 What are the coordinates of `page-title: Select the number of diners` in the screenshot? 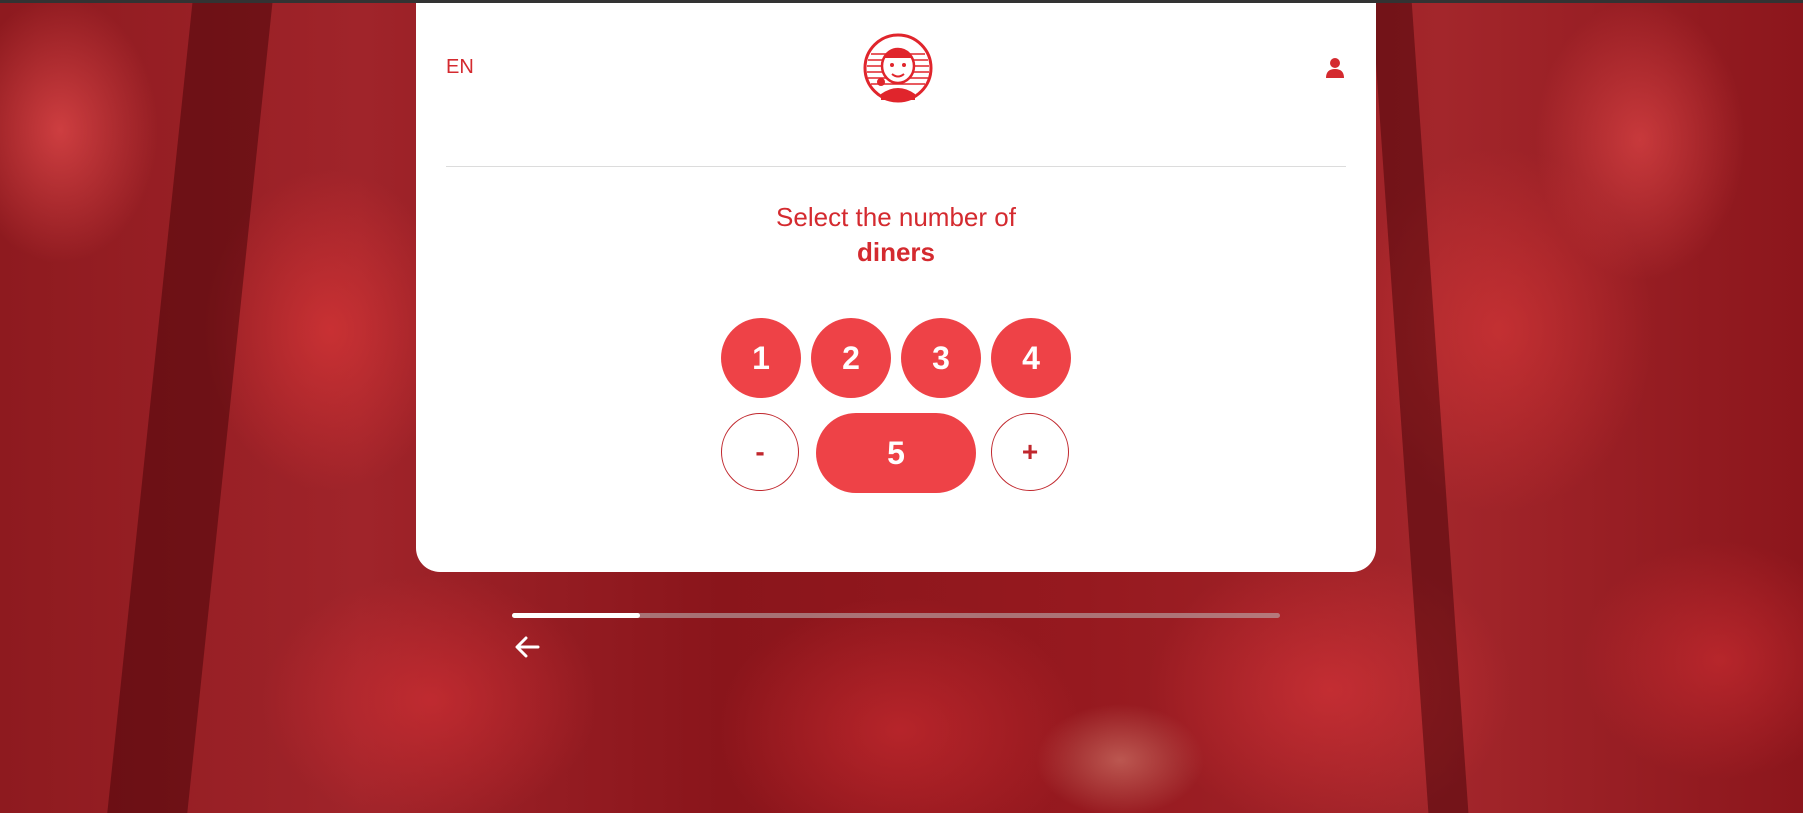 It's located at (896, 235).